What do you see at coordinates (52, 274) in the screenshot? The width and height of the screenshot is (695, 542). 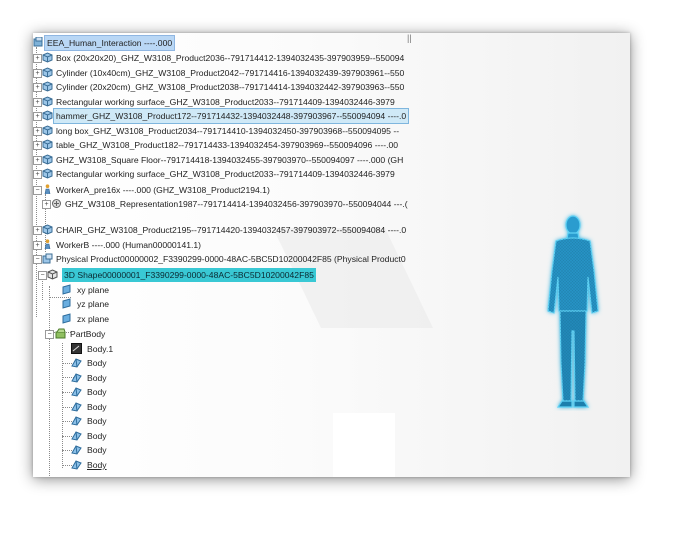 I see `3d-shape-icon` at bounding box center [52, 274].